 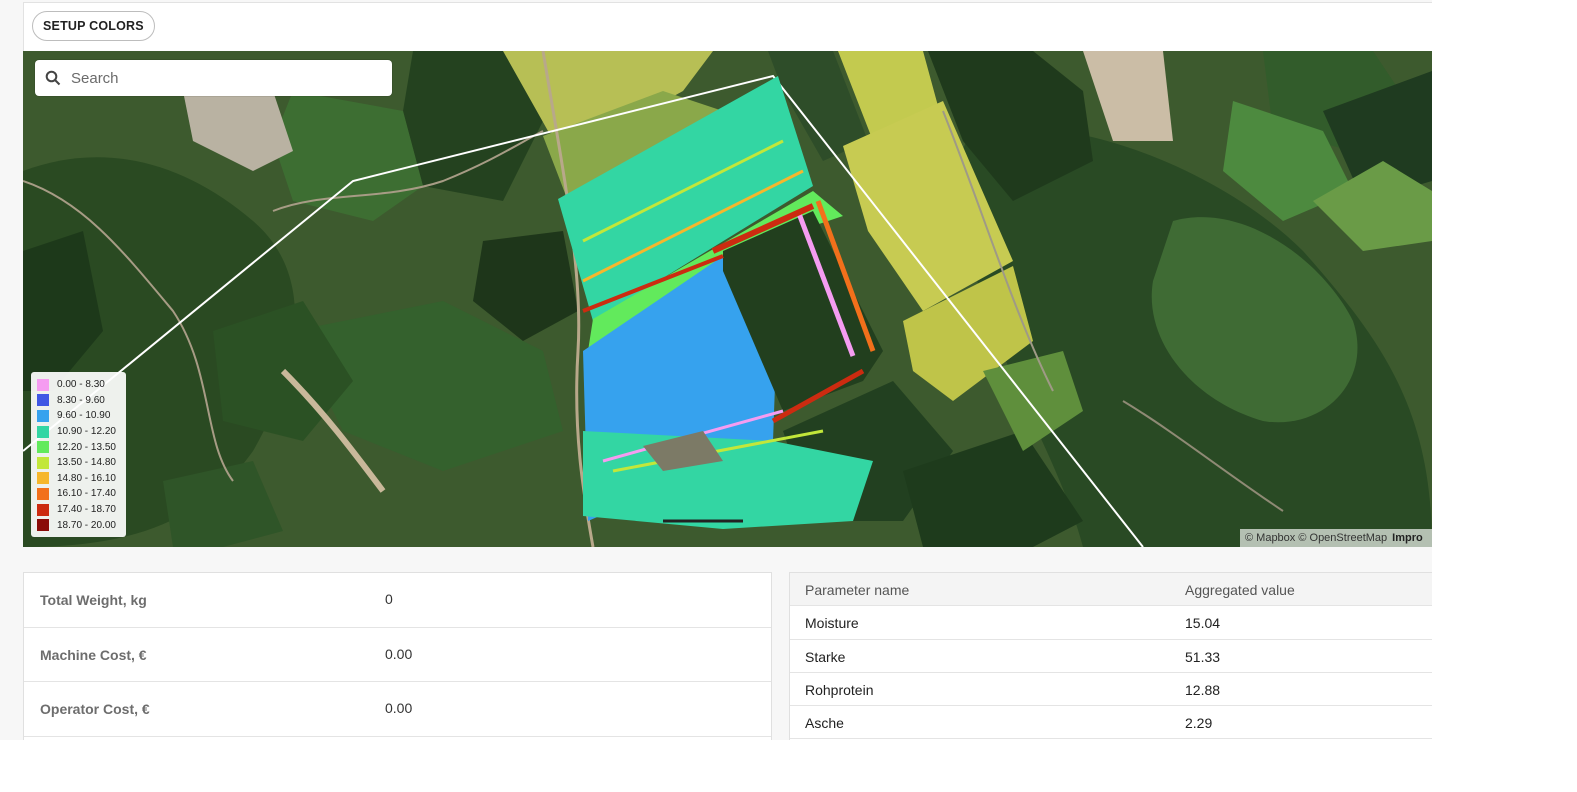 I want to click on legend-item: 18.70 - 20.00, so click(x=81, y=525).